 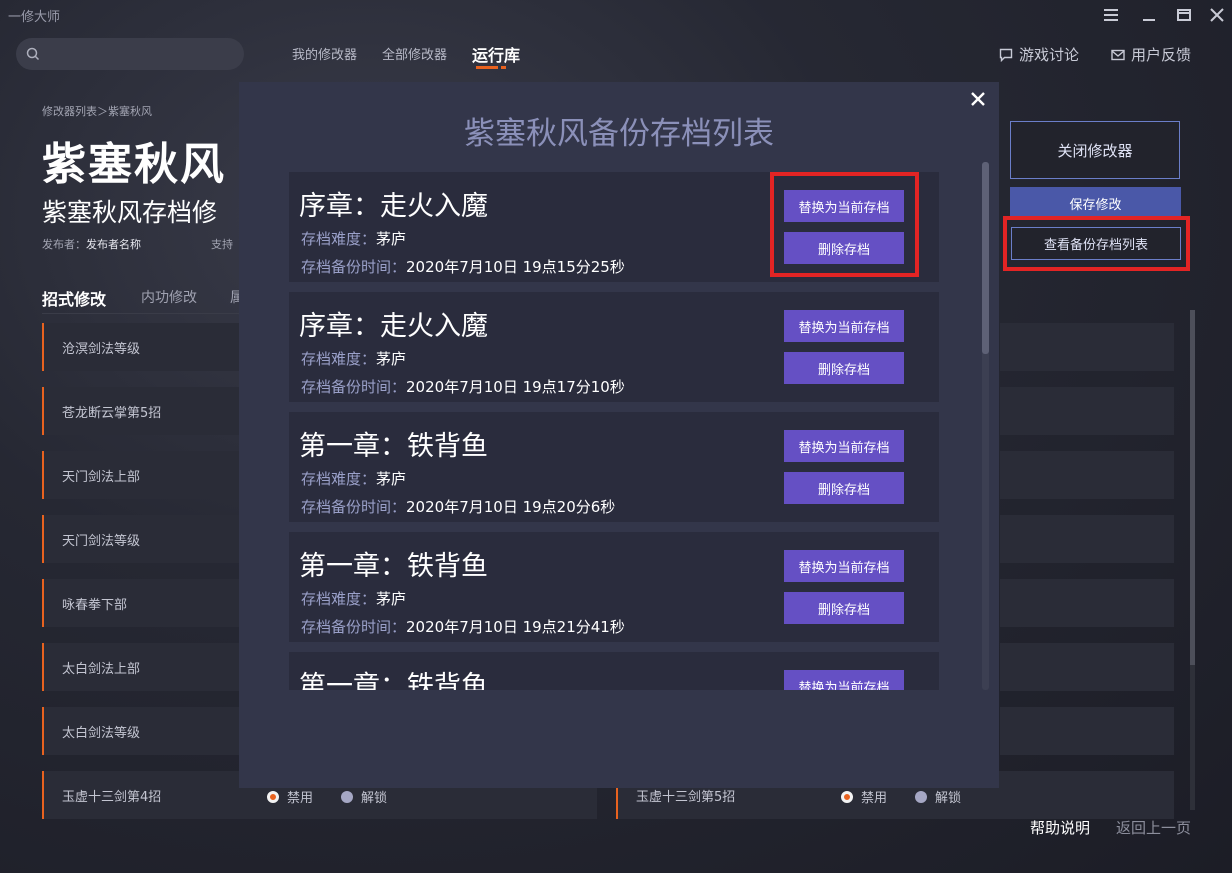 I want to click on backup-time: 存档备份时间：2020年7月10日 19点21分41秒, so click(x=463, y=626).